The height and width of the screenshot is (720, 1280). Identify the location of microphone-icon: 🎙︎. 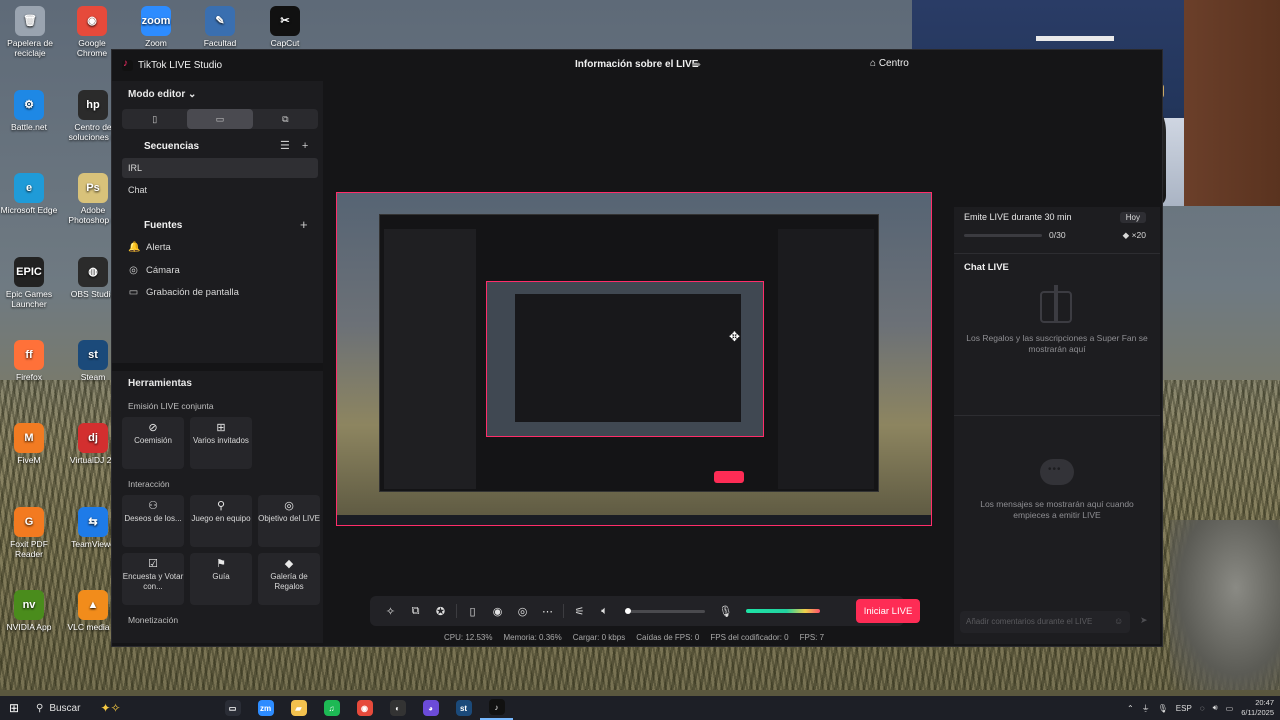
(725, 611).